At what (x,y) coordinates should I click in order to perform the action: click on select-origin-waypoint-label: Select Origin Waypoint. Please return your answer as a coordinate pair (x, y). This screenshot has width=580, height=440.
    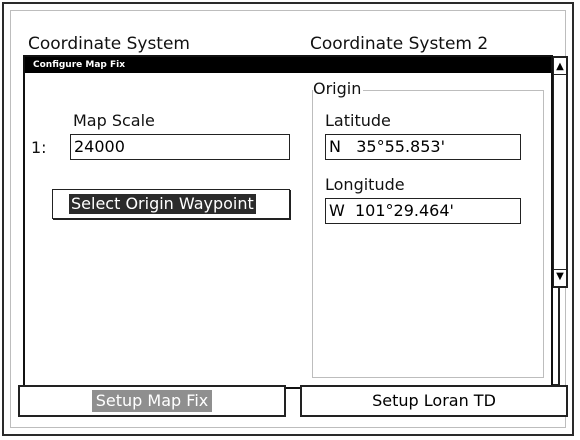
    Looking at the image, I should click on (162, 204).